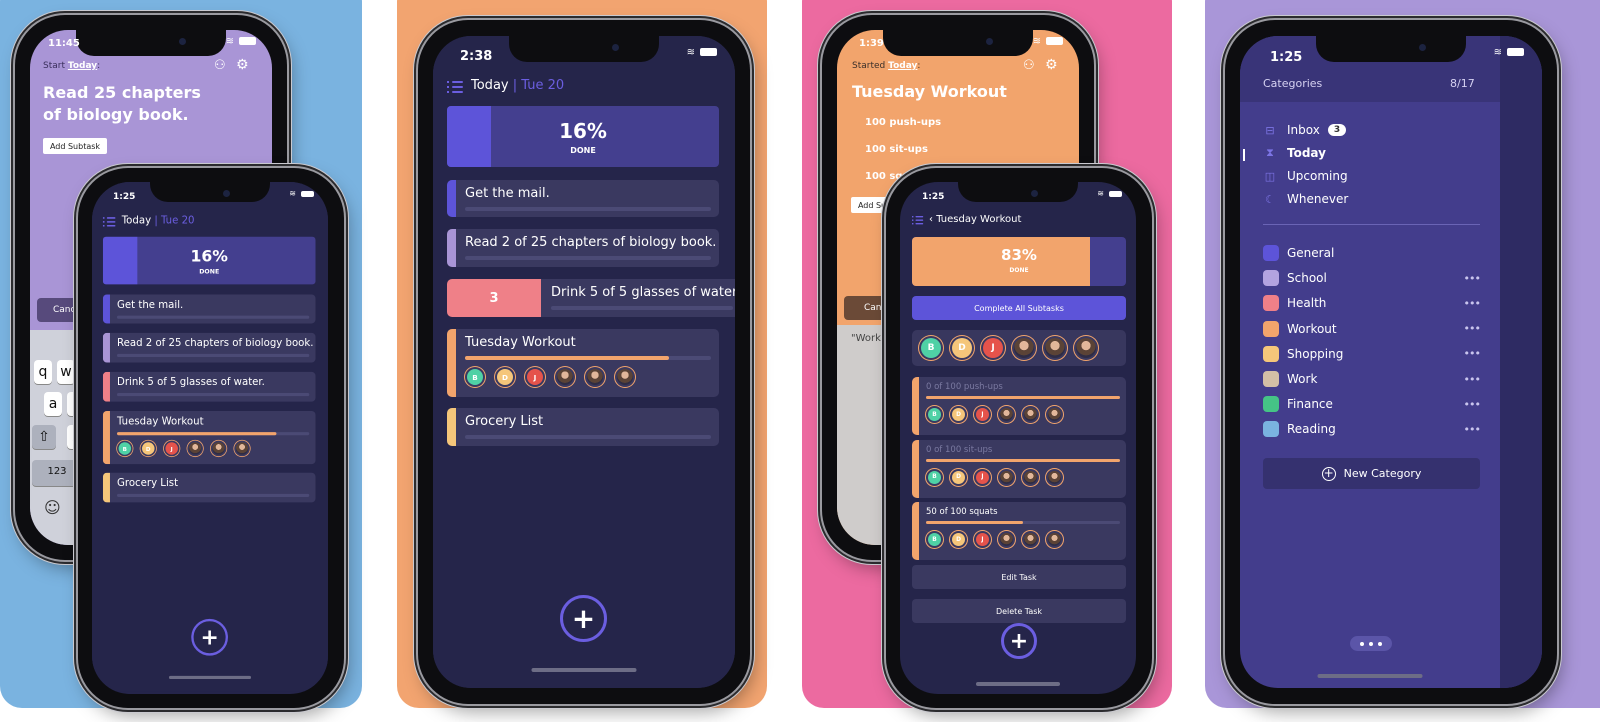  What do you see at coordinates (75, 146) in the screenshot?
I see `add-subtask-button: Add Subtask` at bounding box center [75, 146].